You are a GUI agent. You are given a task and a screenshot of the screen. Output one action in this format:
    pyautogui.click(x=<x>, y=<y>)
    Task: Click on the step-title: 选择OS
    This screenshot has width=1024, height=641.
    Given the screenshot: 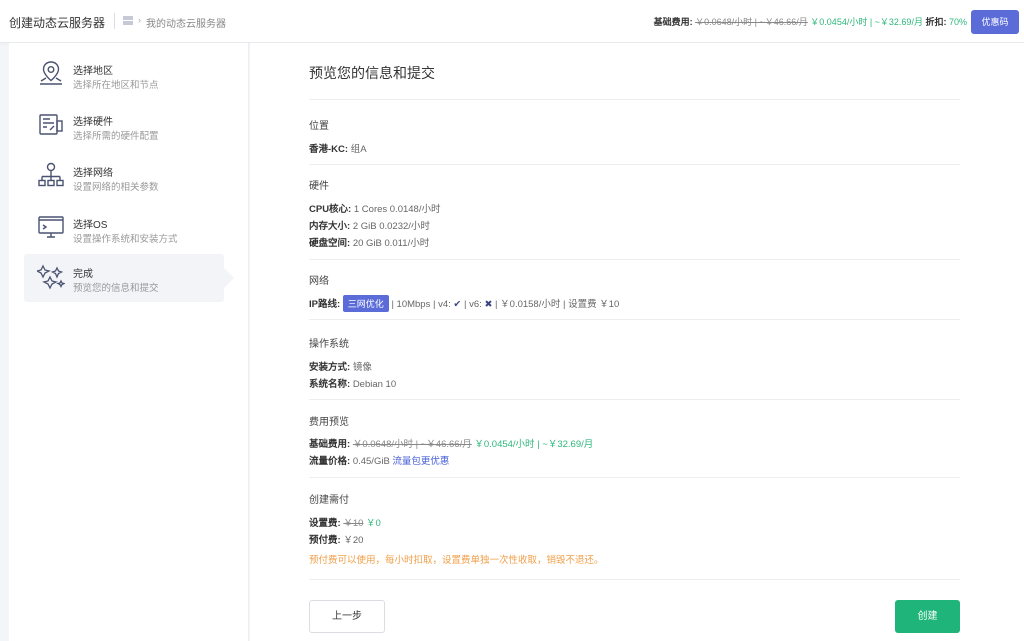 What is the action you would take?
    pyautogui.click(x=90, y=225)
    